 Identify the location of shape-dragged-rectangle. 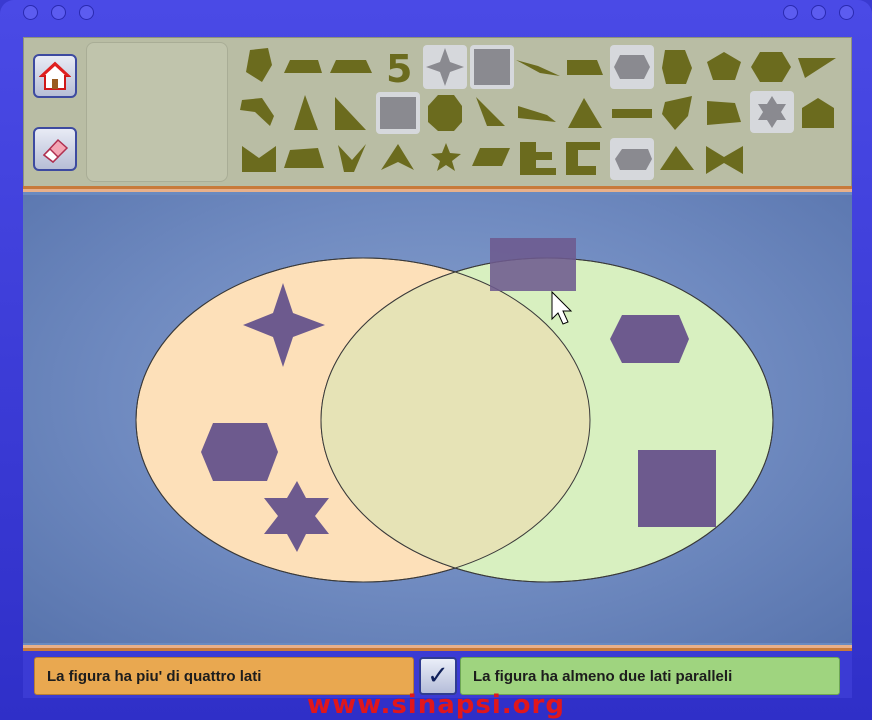
(533, 264).